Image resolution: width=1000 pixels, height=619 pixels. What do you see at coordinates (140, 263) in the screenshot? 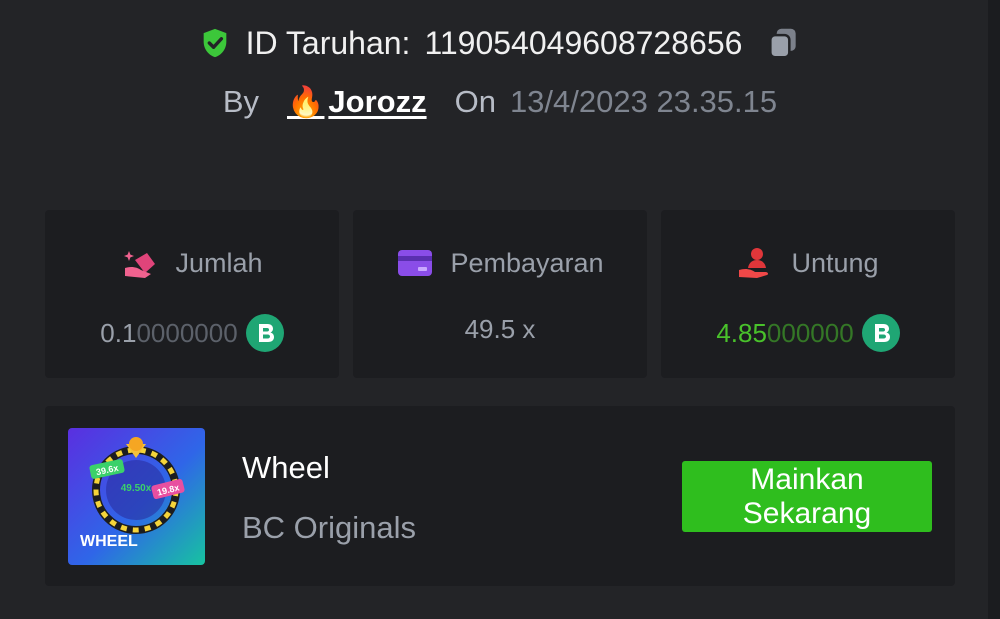
I see `coins-hand-icon` at bounding box center [140, 263].